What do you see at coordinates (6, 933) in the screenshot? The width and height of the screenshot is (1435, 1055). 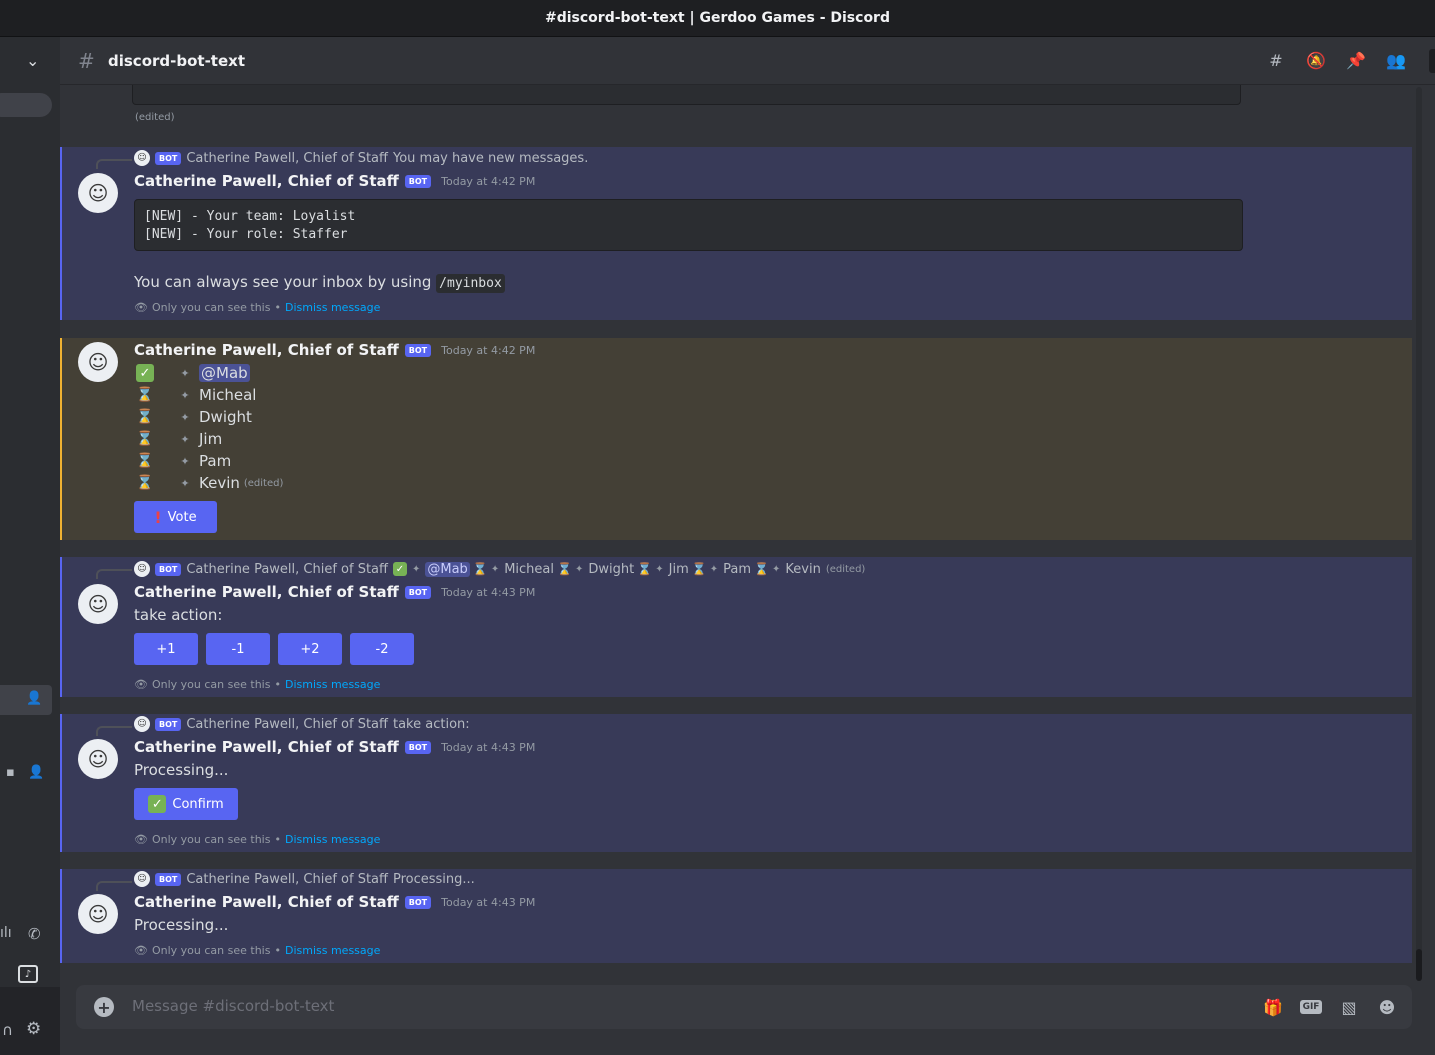 I see `voice-activity-icon: ılı` at bounding box center [6, 933].